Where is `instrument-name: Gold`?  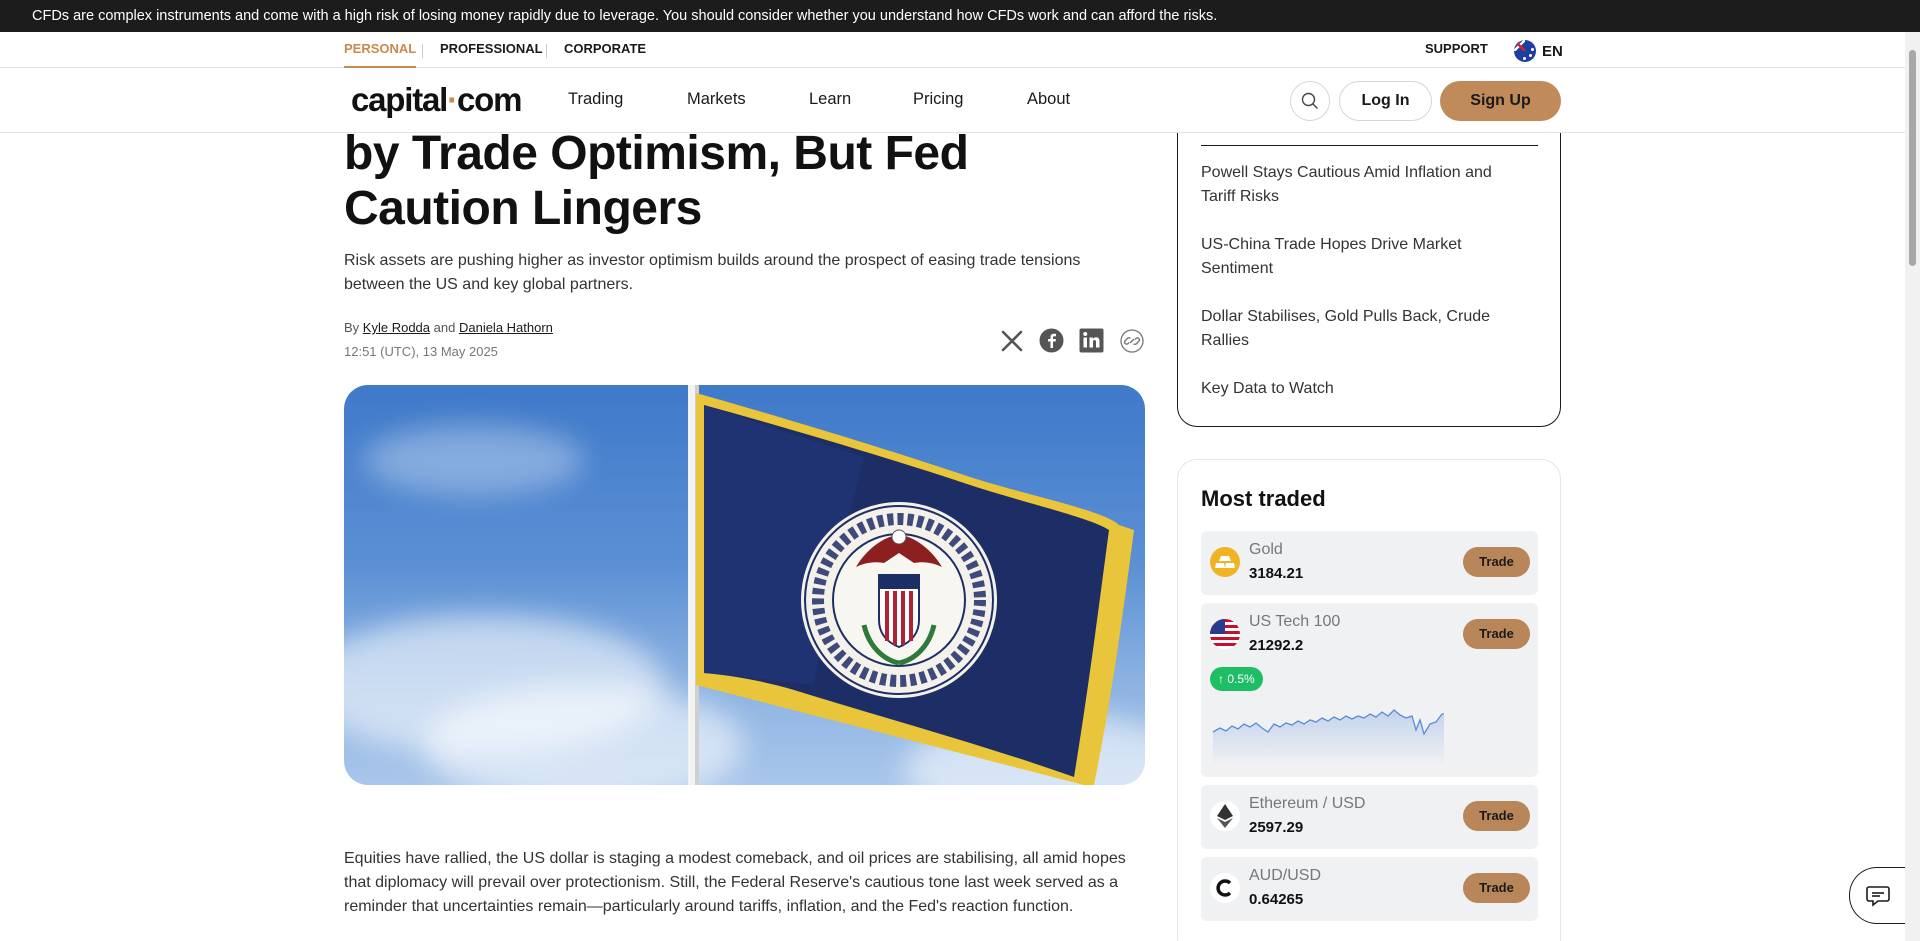 instrument-name: Gold is located at coordinates (1266, 549).